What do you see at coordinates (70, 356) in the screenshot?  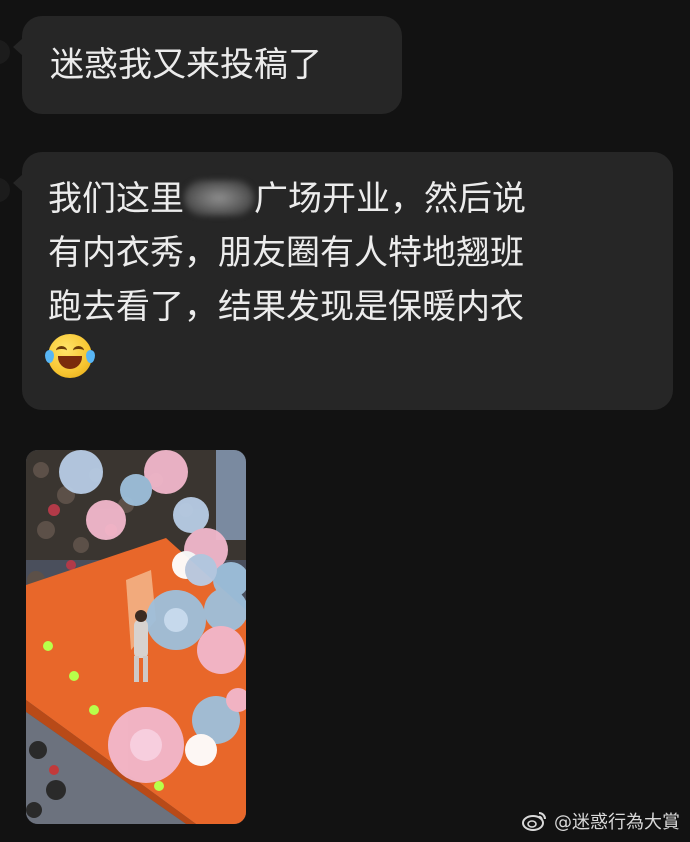 I see `laughing-tears-emoji-icon` at bounding box center [70, 356].